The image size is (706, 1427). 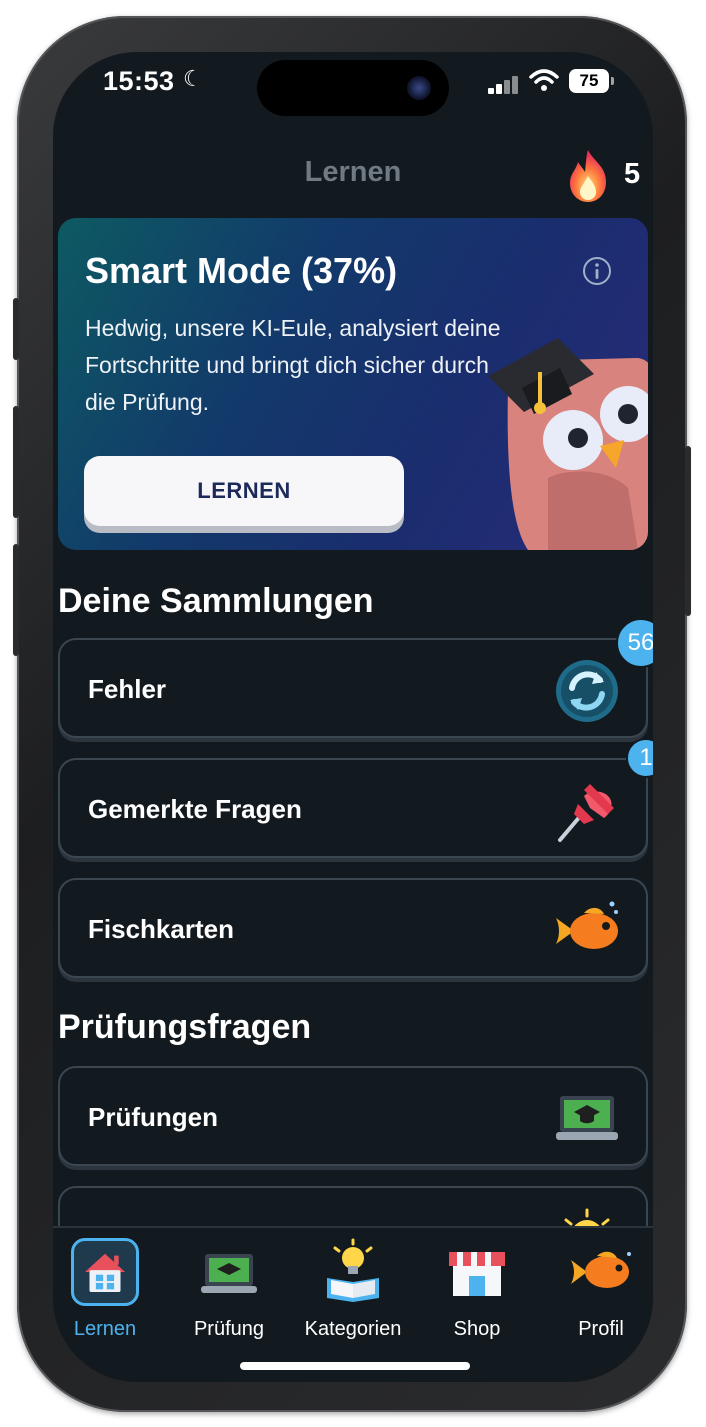 I want to click on collection-item-flashcards: Fischkarten, so click(x=353, y=928).